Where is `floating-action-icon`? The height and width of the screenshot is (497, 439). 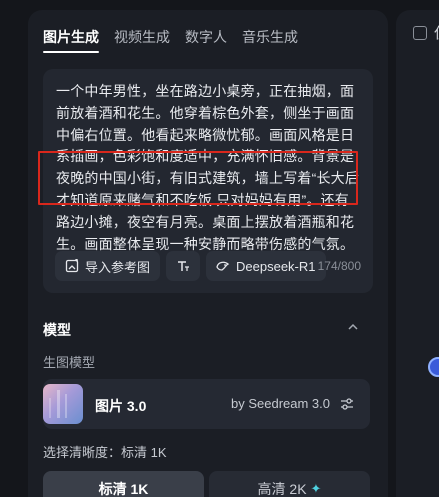 floating-action-icon is located at coordinates (433, 367).